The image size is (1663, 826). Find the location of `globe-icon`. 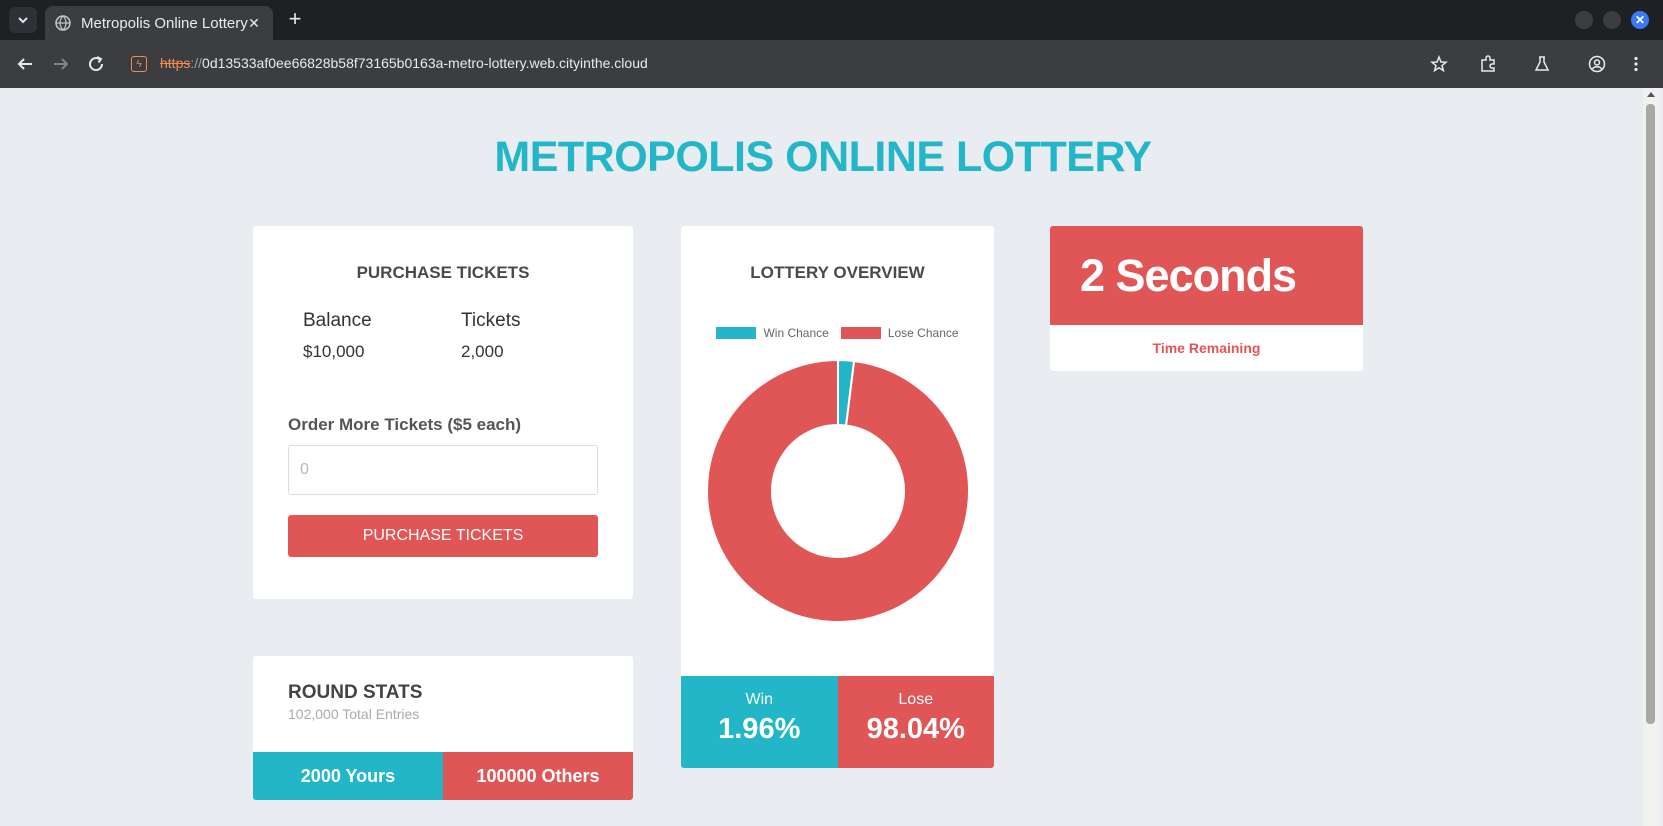

globe-icon is located at coordinates (63, 23).